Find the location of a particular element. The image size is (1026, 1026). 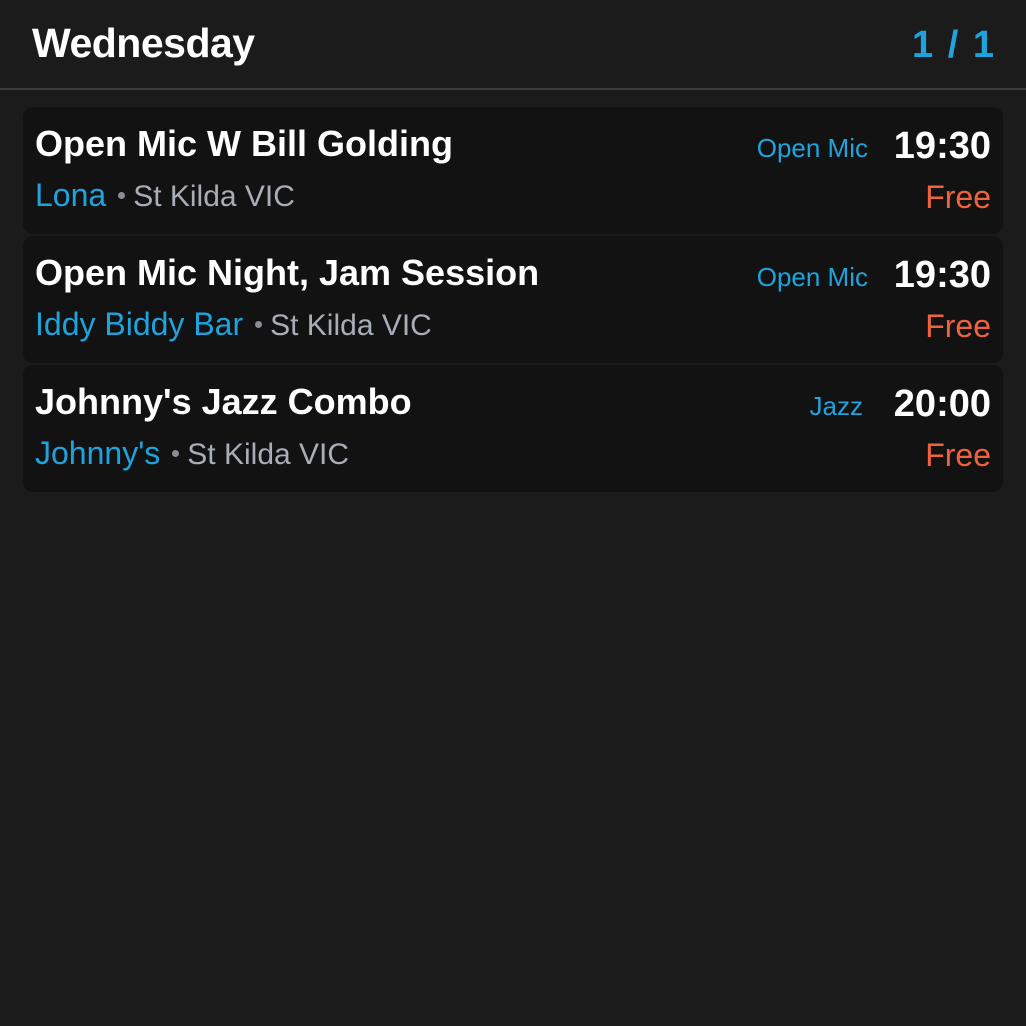

page-indicator: 1 / 1 is located at coordinates (954, 45).